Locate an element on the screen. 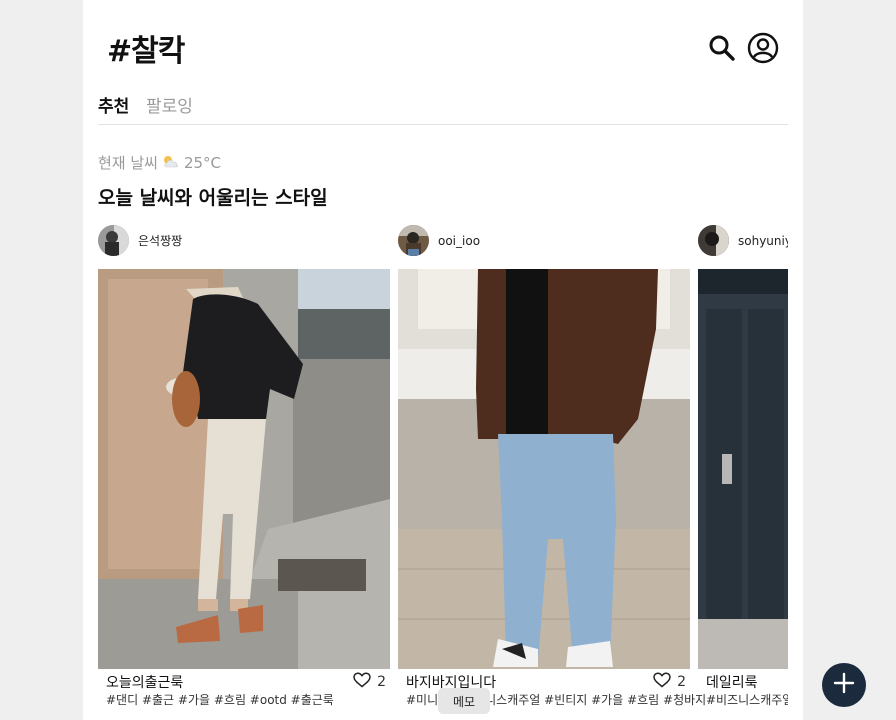  section-title: 오늘 날씨와 어울리는 스타일 is located at coordinates (213, 198).